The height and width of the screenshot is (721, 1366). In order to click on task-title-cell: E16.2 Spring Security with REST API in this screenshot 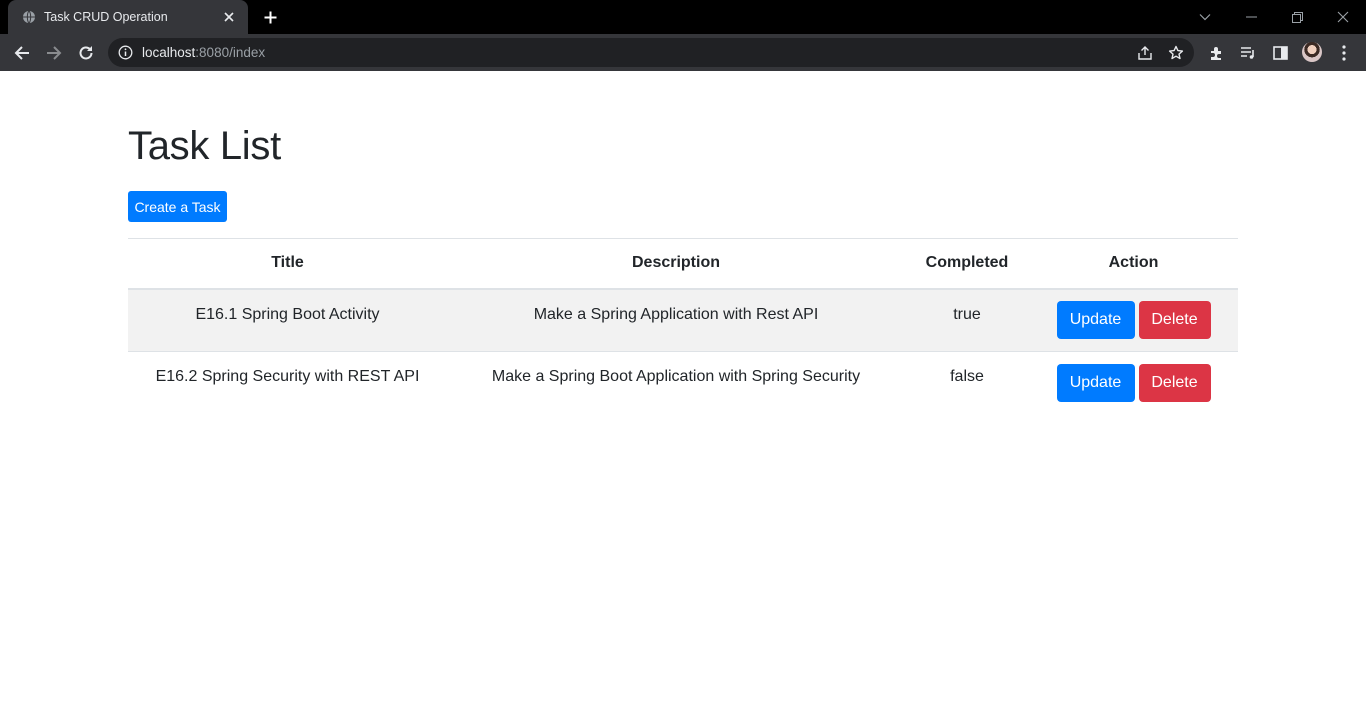, I will do `click(287, 376)`.